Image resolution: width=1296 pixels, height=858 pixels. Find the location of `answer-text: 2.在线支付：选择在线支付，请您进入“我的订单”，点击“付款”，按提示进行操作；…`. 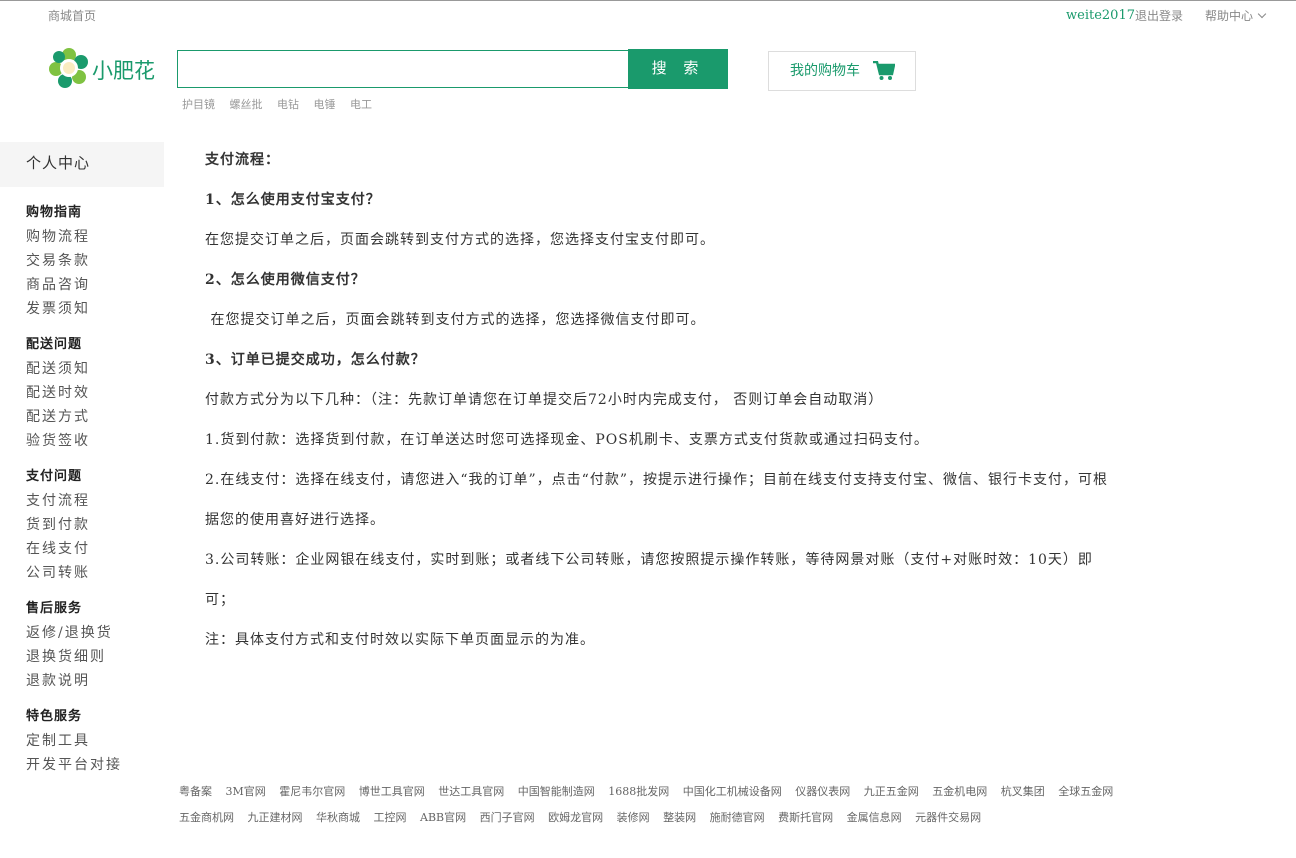

answer-text: 2.在线支付：选择在线支付，请您进入“我的订单”，点击“付款”，按提示进行操作；… is located at coordinates (656, 480).